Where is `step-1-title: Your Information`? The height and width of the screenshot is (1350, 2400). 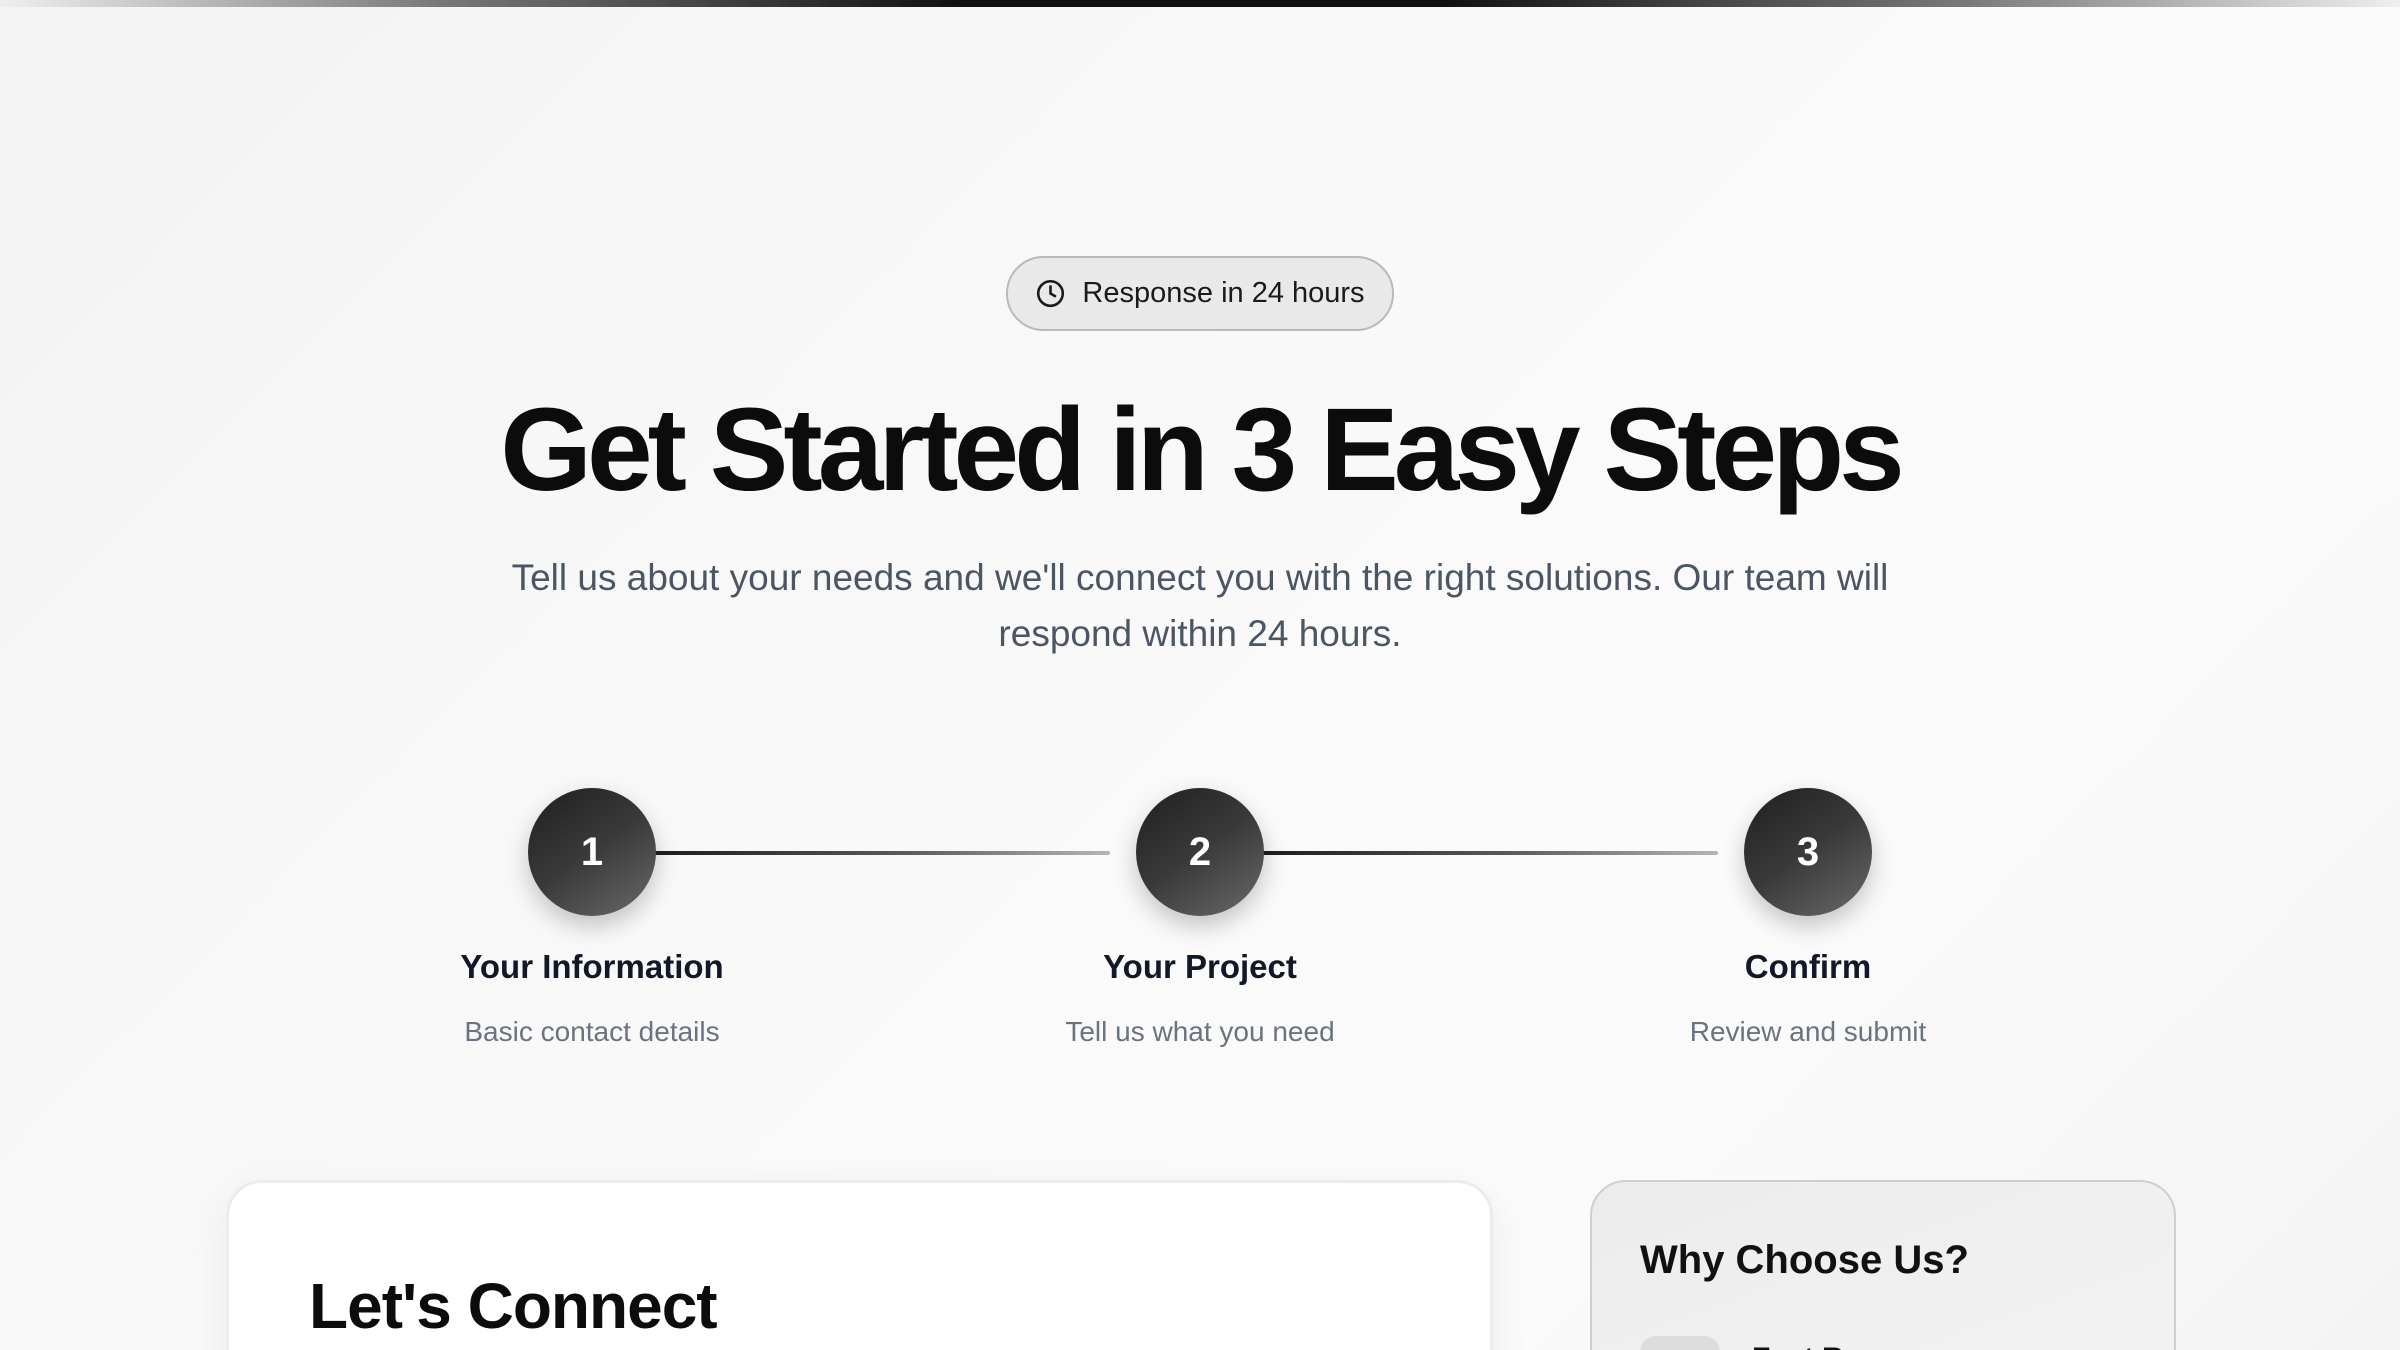
step-1-title: Your Information is located at coordinates (592, 966).